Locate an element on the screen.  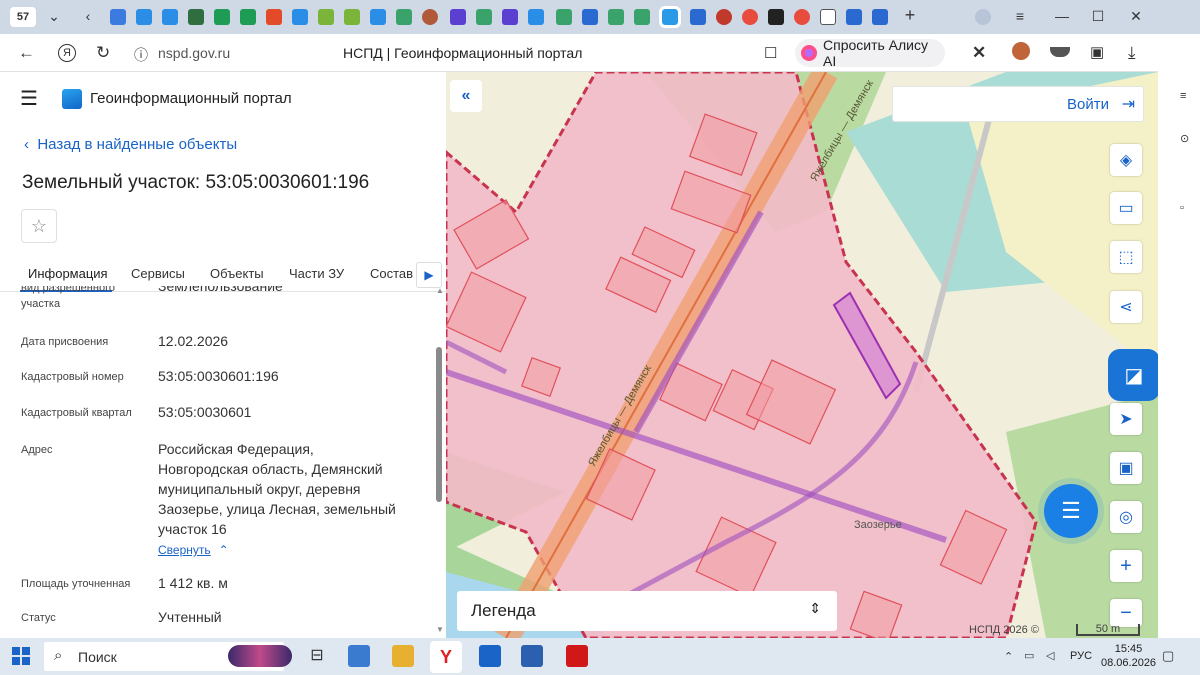
volume-muted-icon: ◁ is located at coordinates (1050, 655).